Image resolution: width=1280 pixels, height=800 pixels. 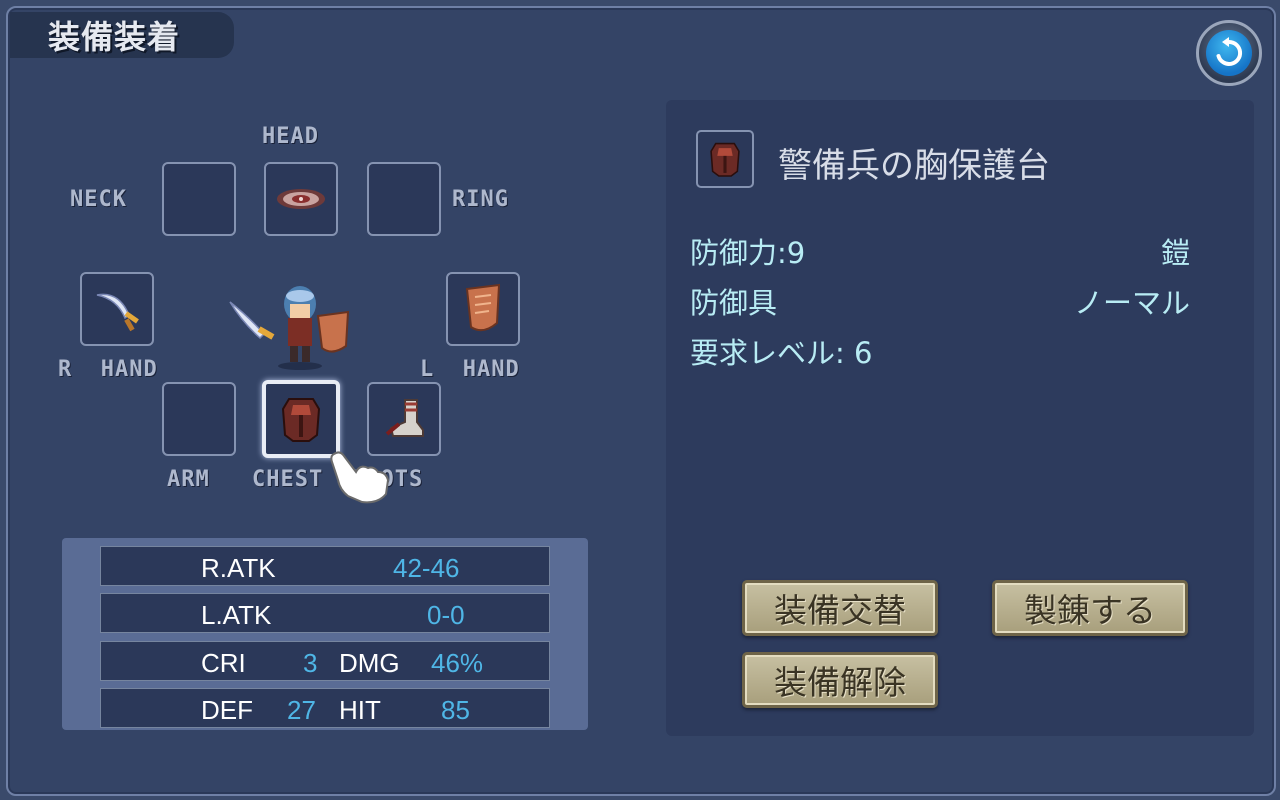 What do you see at coordinates (223, 663) in the screenshot?
I see `cri-label: CRI` at bounding box center [223, 663].